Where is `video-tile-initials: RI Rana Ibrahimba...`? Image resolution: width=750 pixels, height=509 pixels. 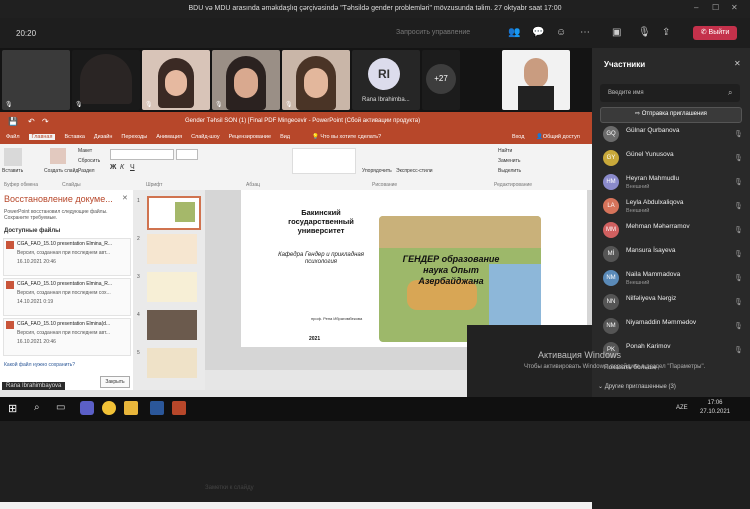 video-tile-initials: RI Rana Ibrahimba... is located at coordinates (386, 80).